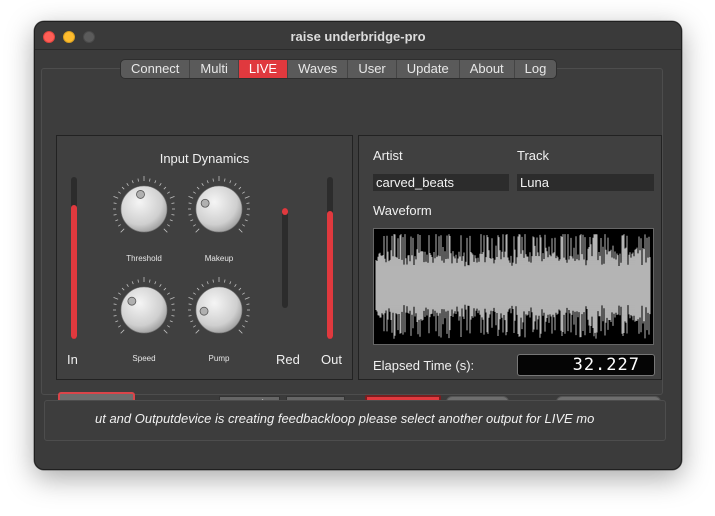 This screenshot has width=715, height=516. Describe the element at coordinates (214, 69) in the screenshot. I see `tab-multi: Multi` at that location.